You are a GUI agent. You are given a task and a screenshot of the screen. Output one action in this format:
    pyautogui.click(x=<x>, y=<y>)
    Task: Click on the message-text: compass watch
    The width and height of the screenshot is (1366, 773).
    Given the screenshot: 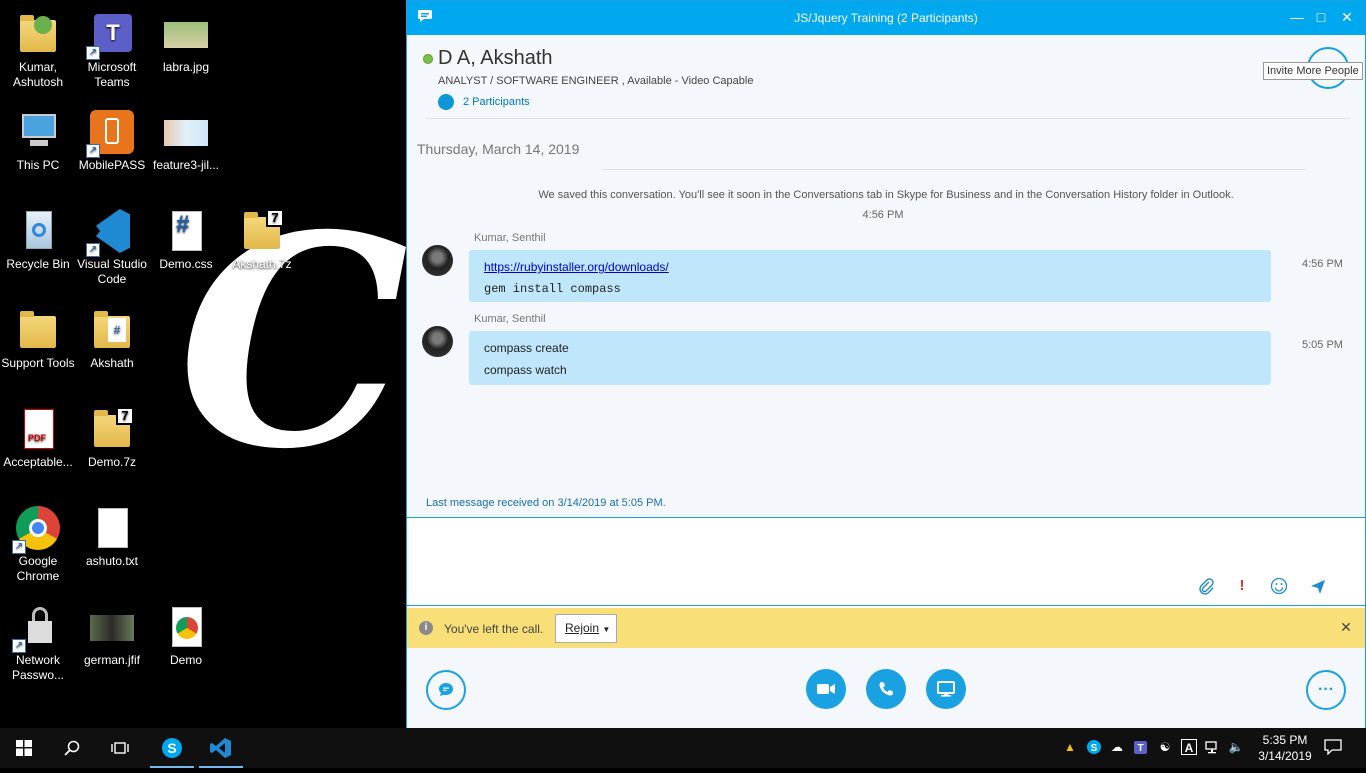 What is the action you would take?
    pyautogui.click(x=525, y=370)
    